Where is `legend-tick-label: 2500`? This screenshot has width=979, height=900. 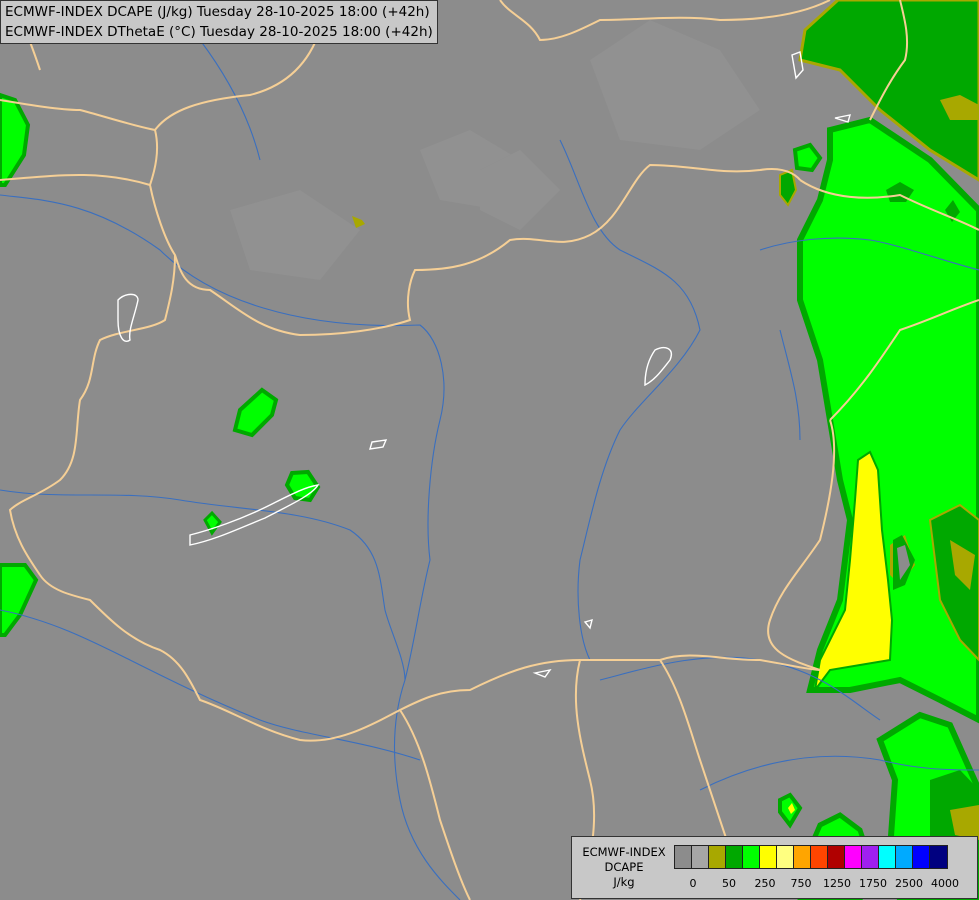
legend-tick-label: 2500 is located at coordinates (909, 883).